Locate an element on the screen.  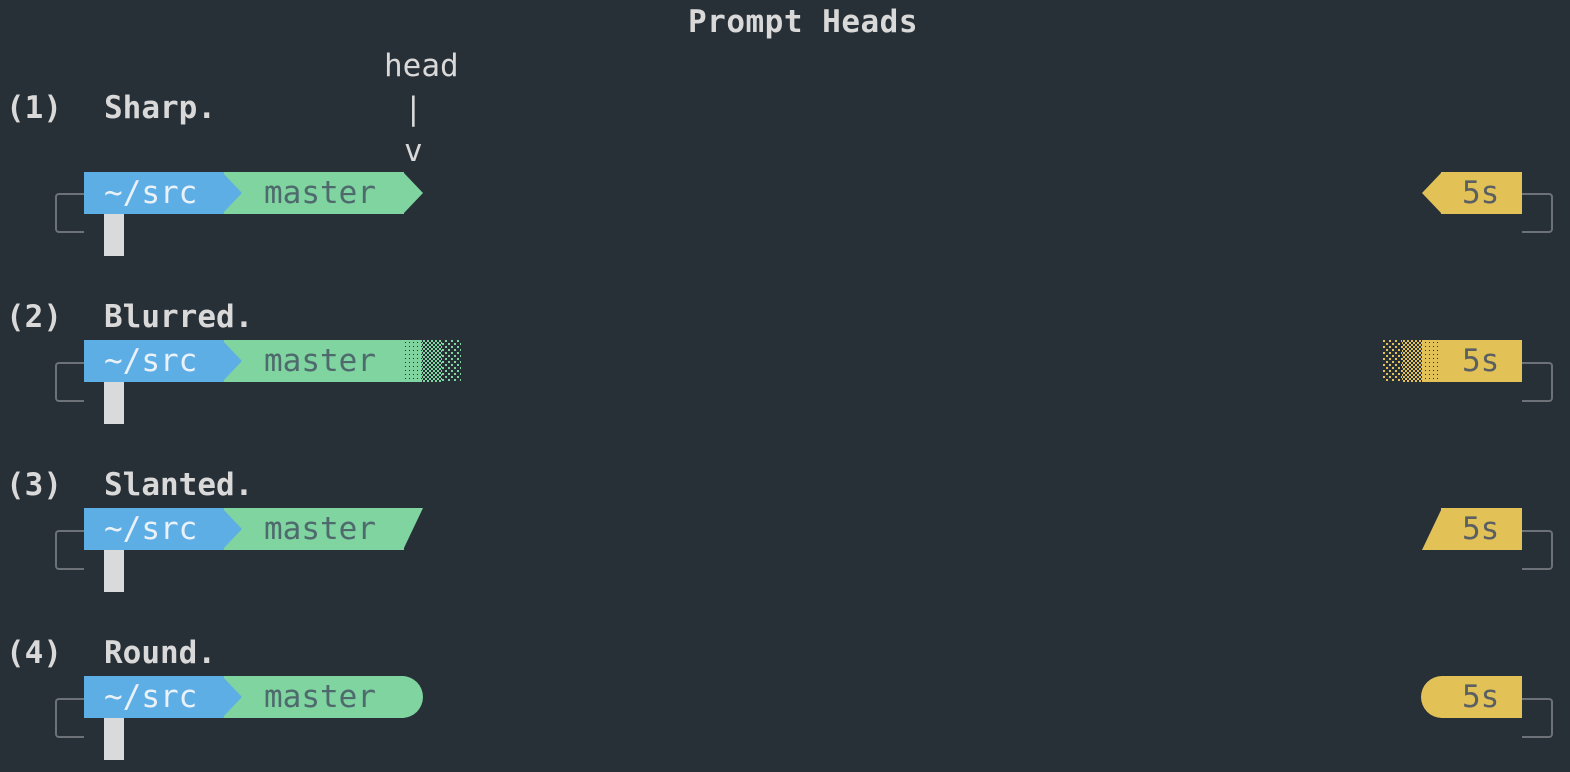
example-number: (1) is located at coordinates (34, 108).